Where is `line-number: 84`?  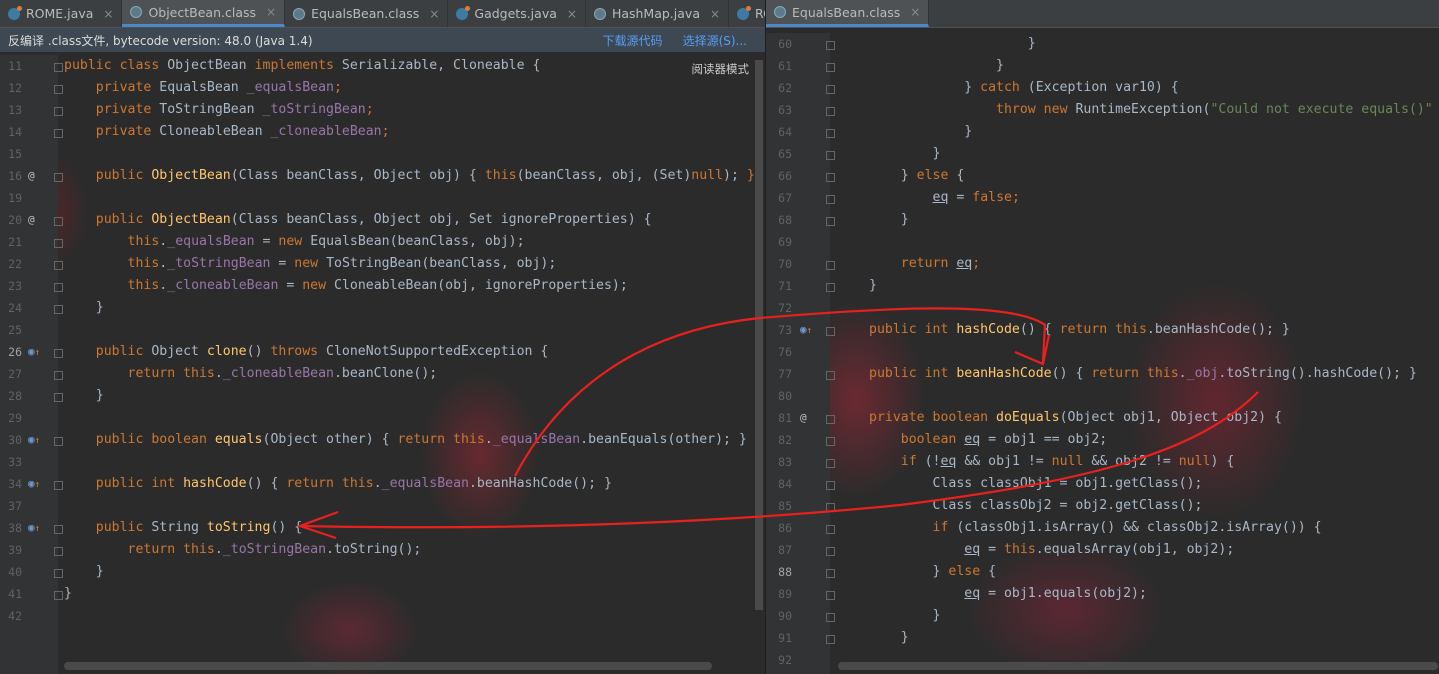 line-number: 84 is located at coordinates (781, 484).